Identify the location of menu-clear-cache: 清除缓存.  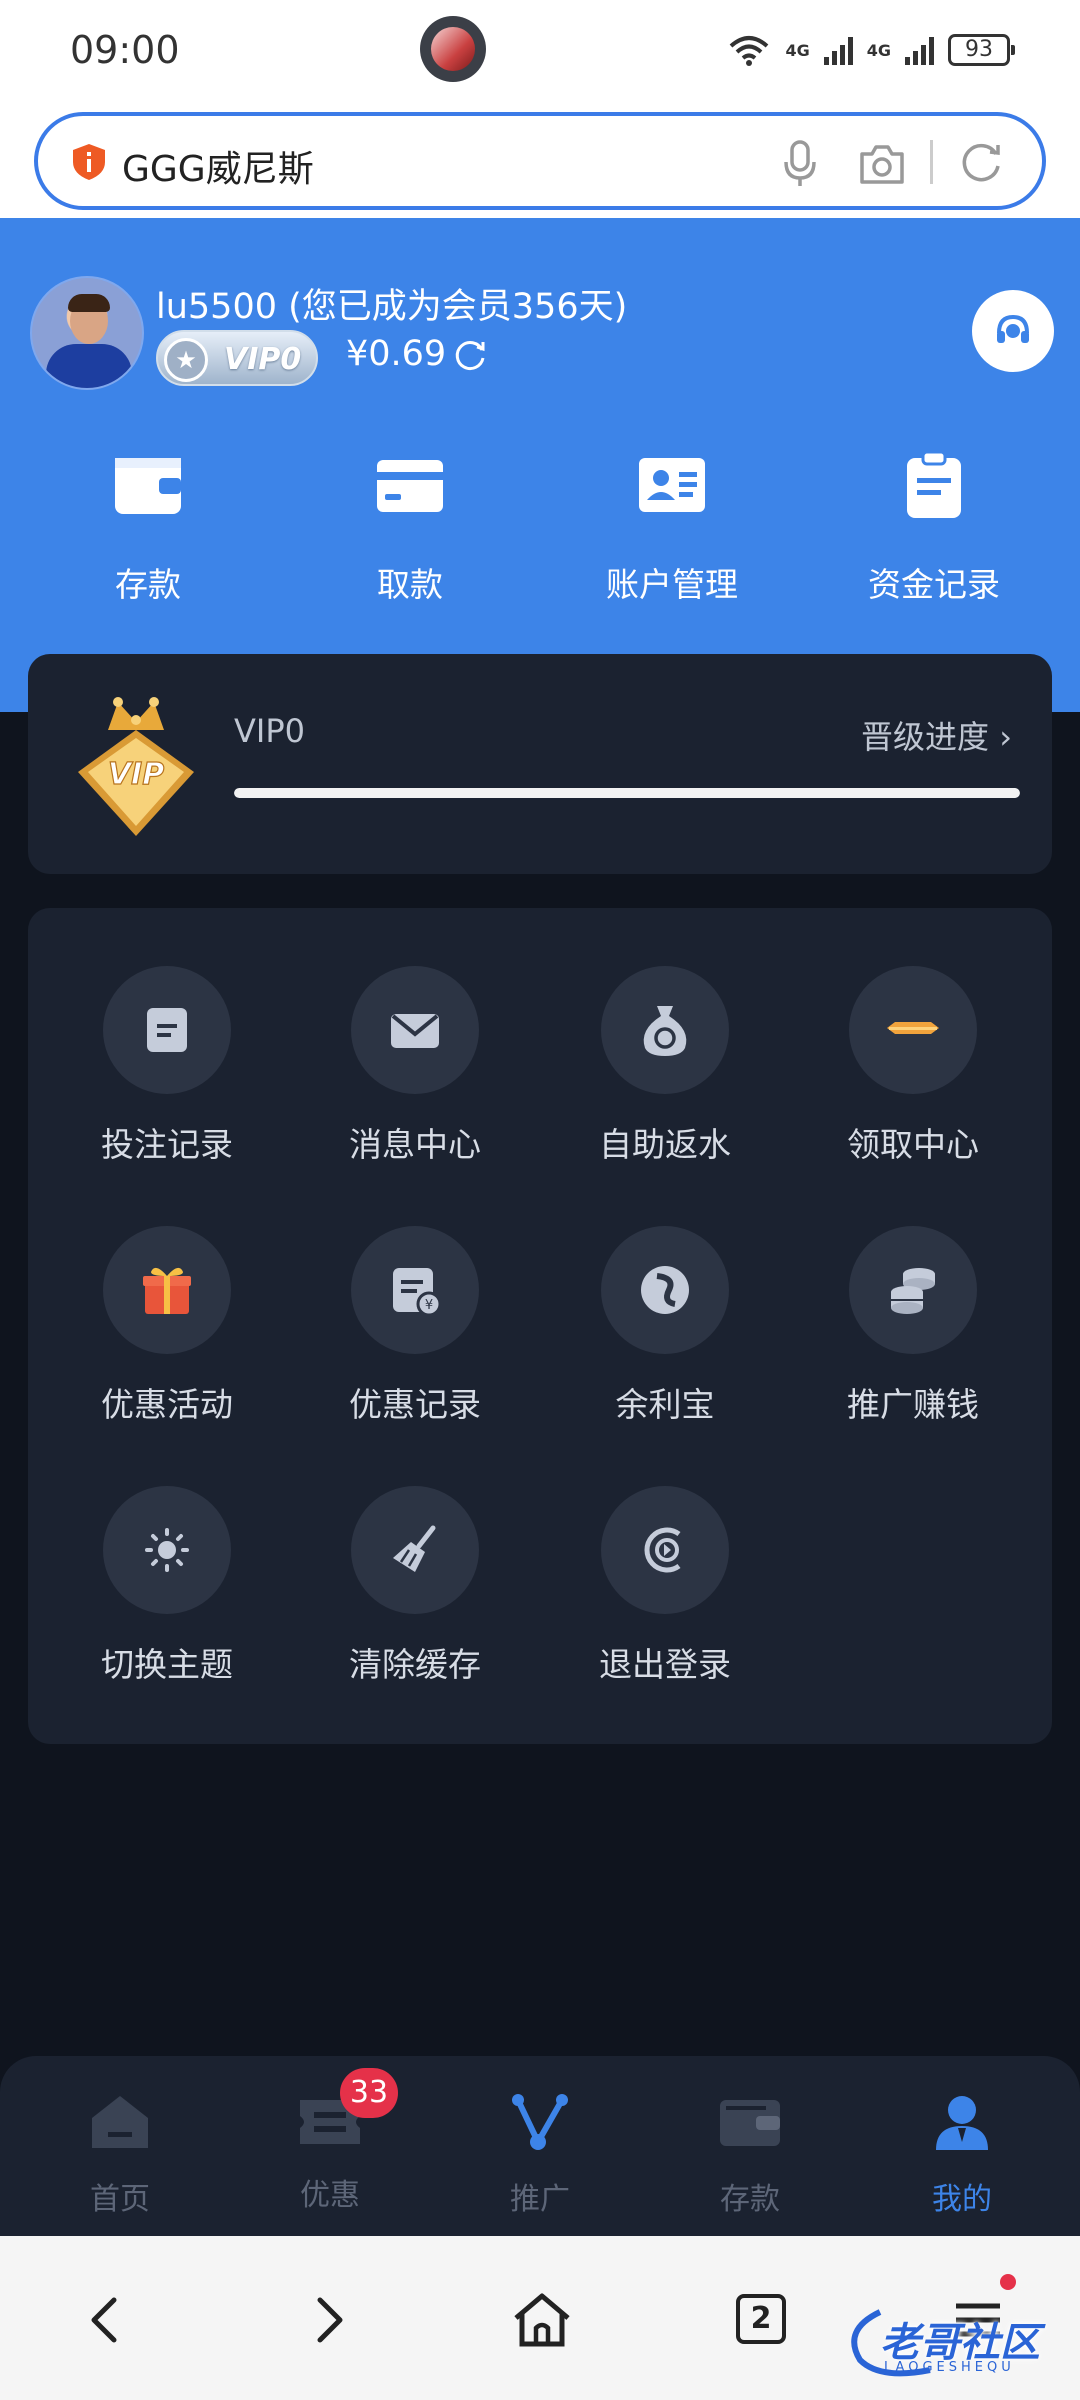
(415, 1586).